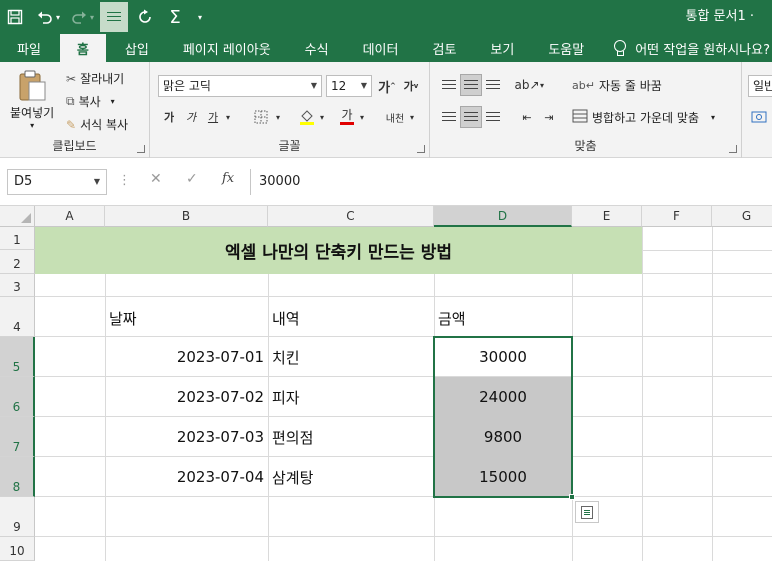 The height and width of the screenshot is (561, 772). Describe the element at coordinates (713, 117) in the screenshot. I see `merge-dropdown-icon: ▾` at that location.